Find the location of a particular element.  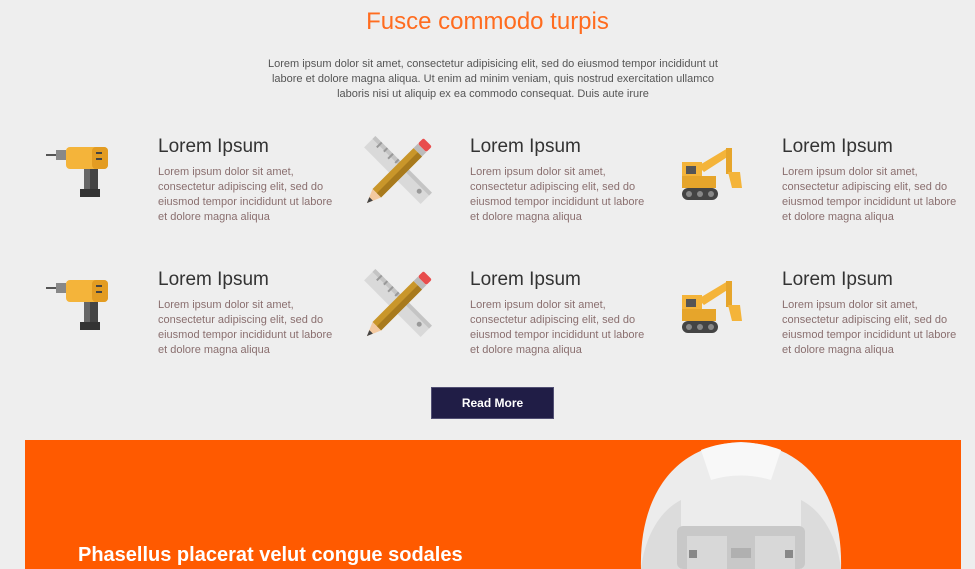

read-more-button: Read More is located at coordinates (492, 403).